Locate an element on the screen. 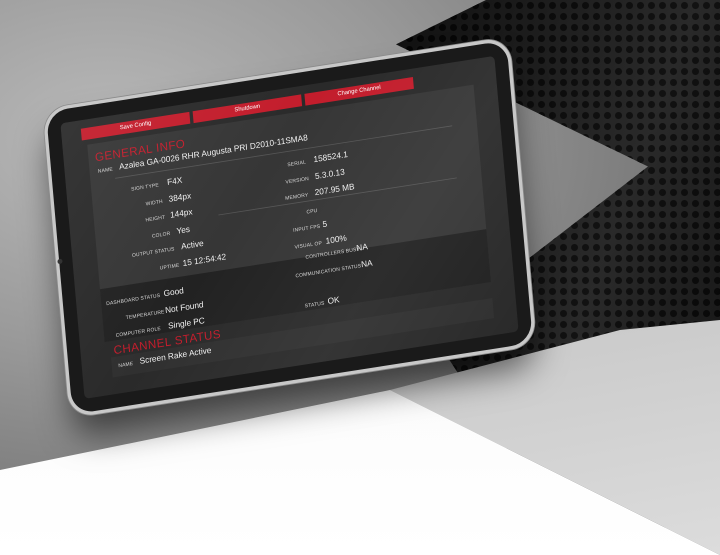 The width and height of the screenshot is (720, 555). visual-op-label: VISUAL OP is located at coordinates (308, 246).